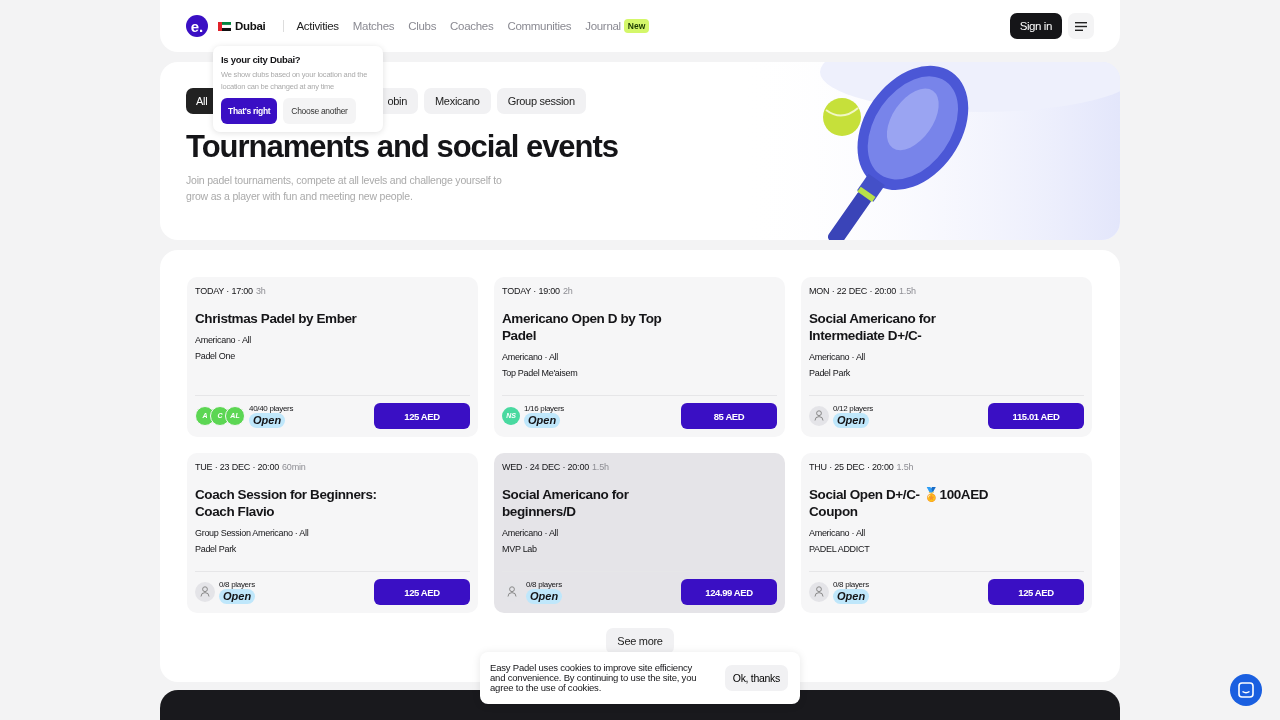 The image size is (1280, 720). Describe the element at coordinates (215, 355) in the screenshot. I see `club-name: Padel One` at that location.